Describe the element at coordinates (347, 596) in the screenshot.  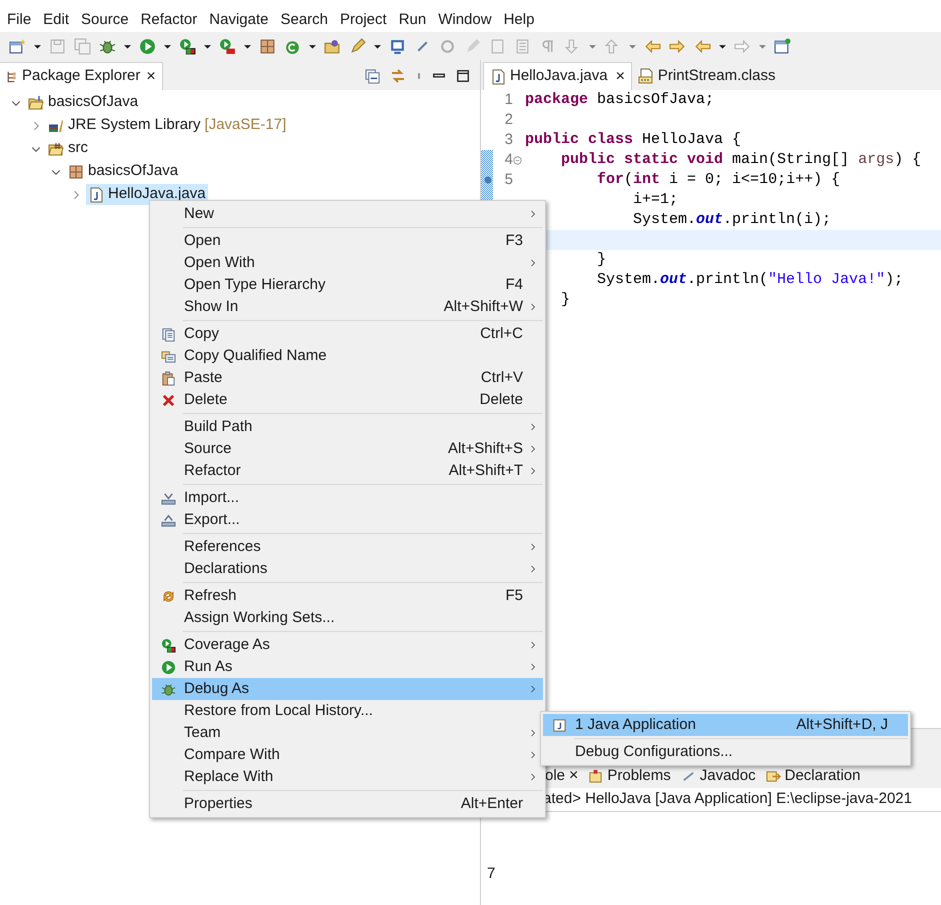
I see `menu-item: Refresh F5` at that location.